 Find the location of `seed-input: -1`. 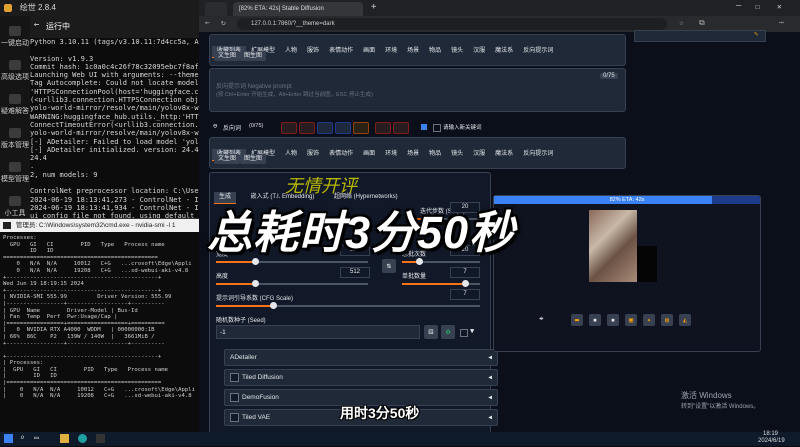

seed-input: -1 is located at coordinates (318, 332).